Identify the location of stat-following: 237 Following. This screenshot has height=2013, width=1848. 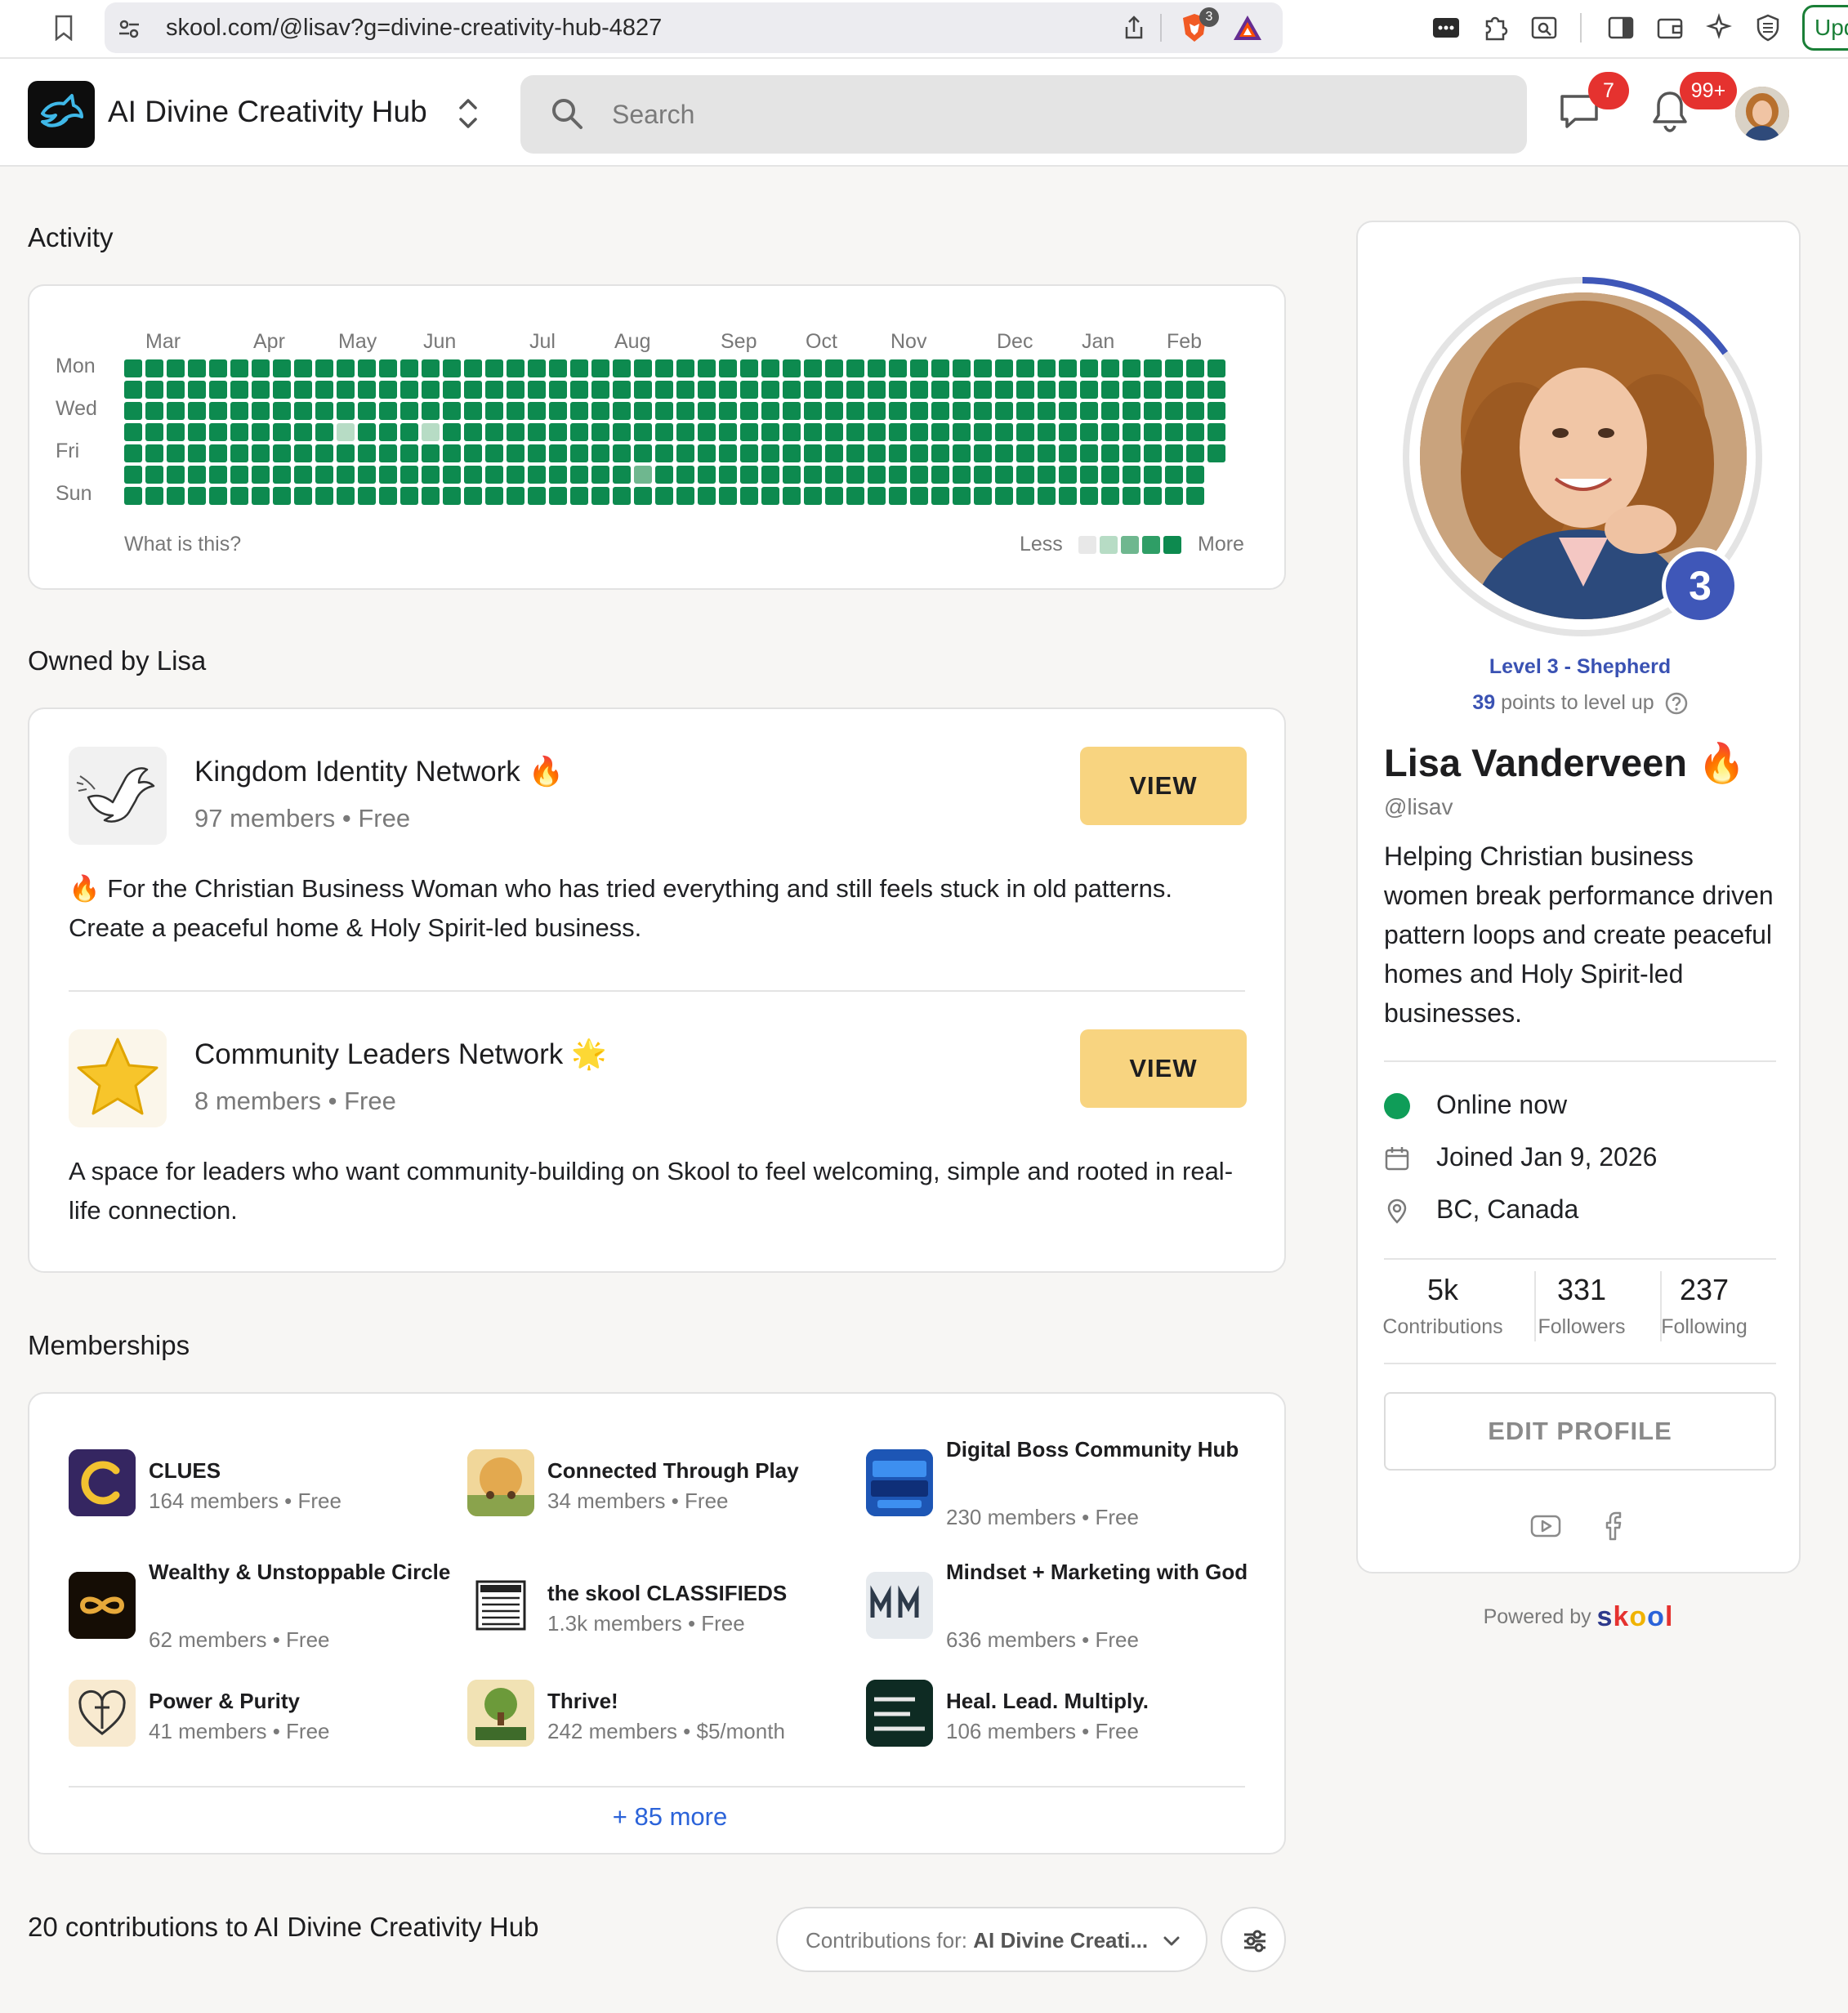
(1704, 1306).